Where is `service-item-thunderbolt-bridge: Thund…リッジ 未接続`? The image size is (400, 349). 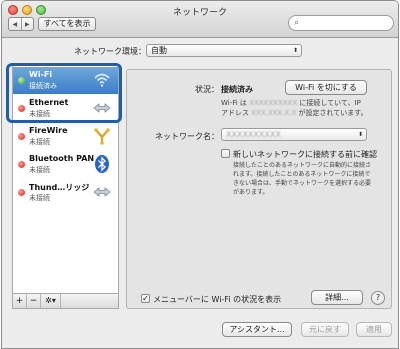
service-item-thunderbolt-bridge: Thund…リッジ 未接続 is located at coordinates (65, 192).